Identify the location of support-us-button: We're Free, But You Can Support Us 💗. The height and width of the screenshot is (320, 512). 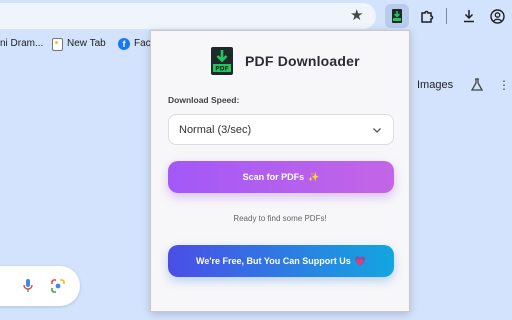
(281, 261).